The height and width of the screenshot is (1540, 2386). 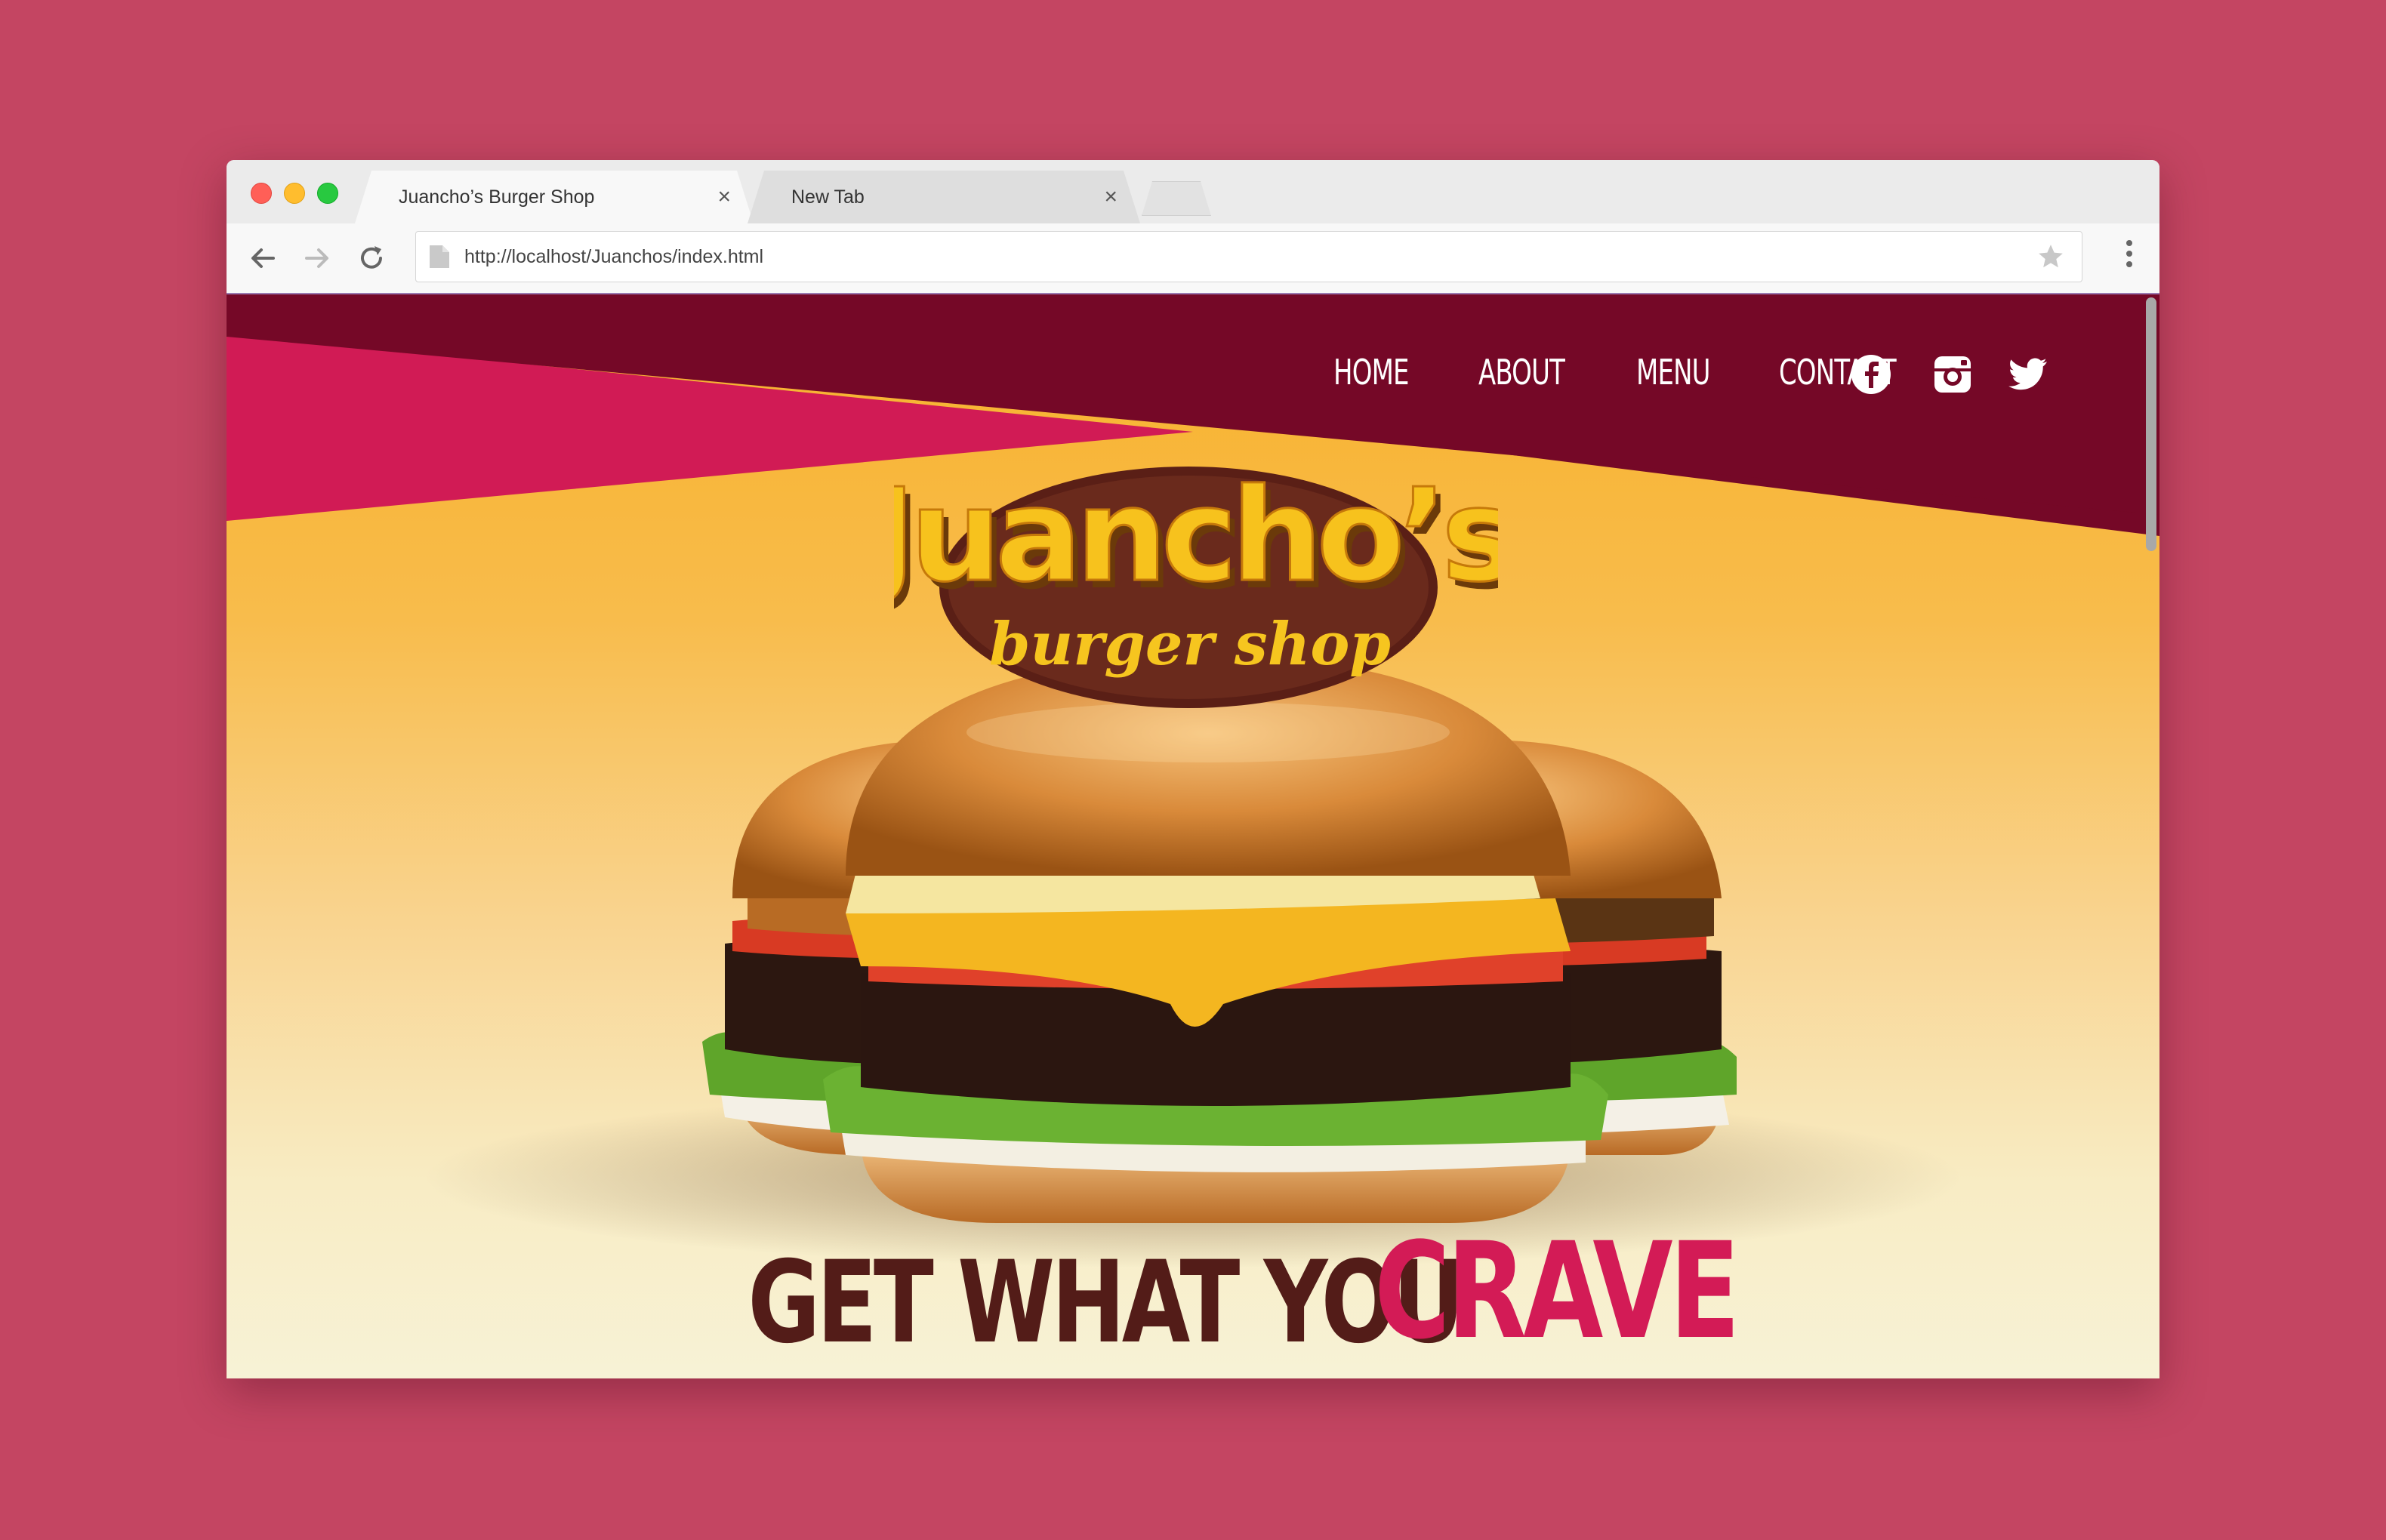 I want to click on reload-icon, so click(x=371, y=258).